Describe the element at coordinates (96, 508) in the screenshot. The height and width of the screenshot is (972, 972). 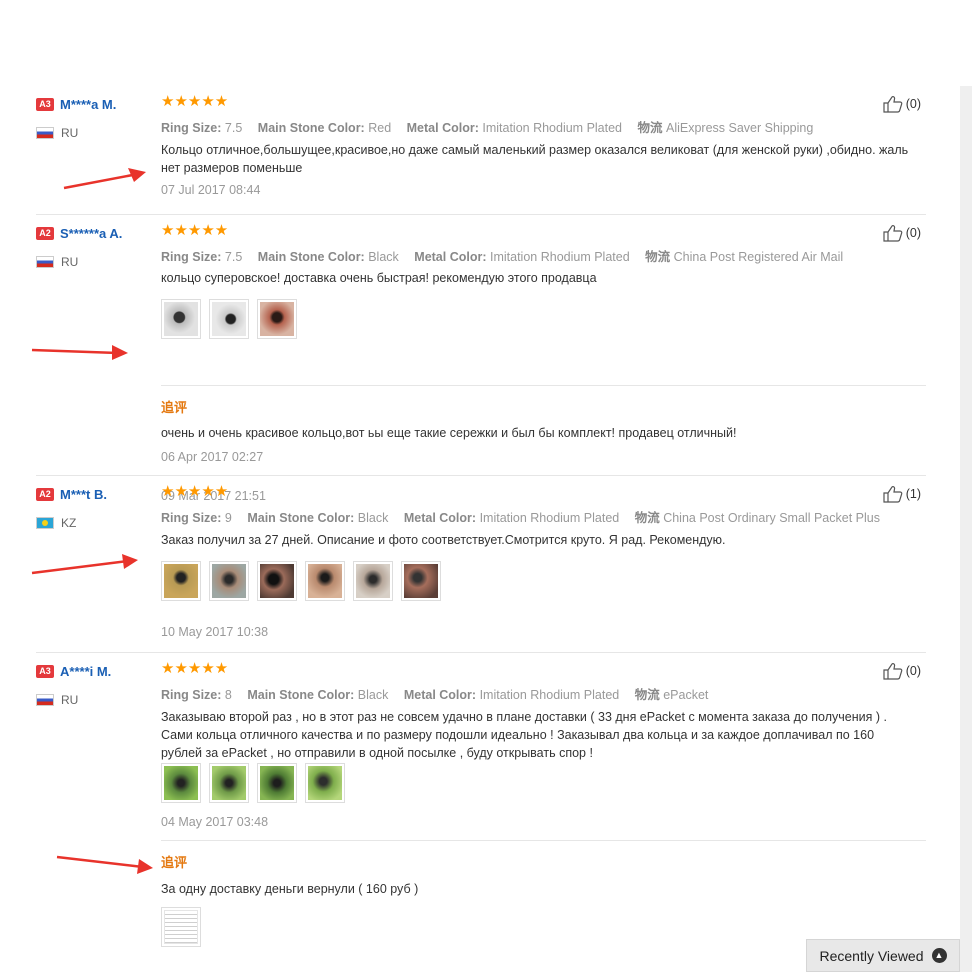
I see `reviewer-info: A2 M***t B. KZ` at that location.